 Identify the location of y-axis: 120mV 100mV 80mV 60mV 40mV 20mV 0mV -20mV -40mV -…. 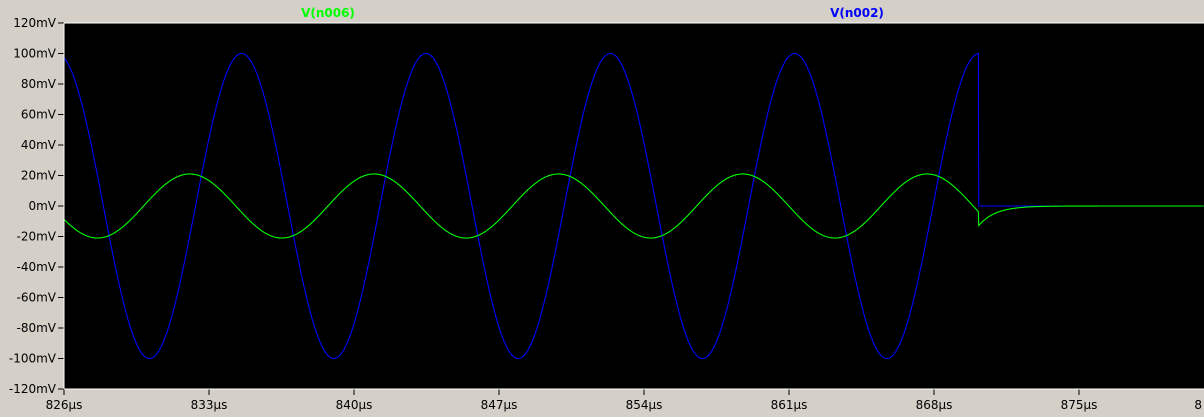
(36, 206).